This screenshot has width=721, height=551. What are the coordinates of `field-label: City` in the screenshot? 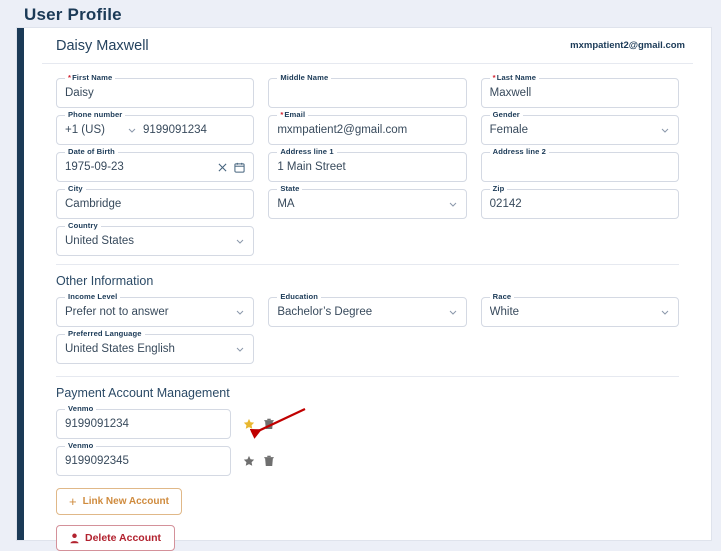 It's located at (75, 188).